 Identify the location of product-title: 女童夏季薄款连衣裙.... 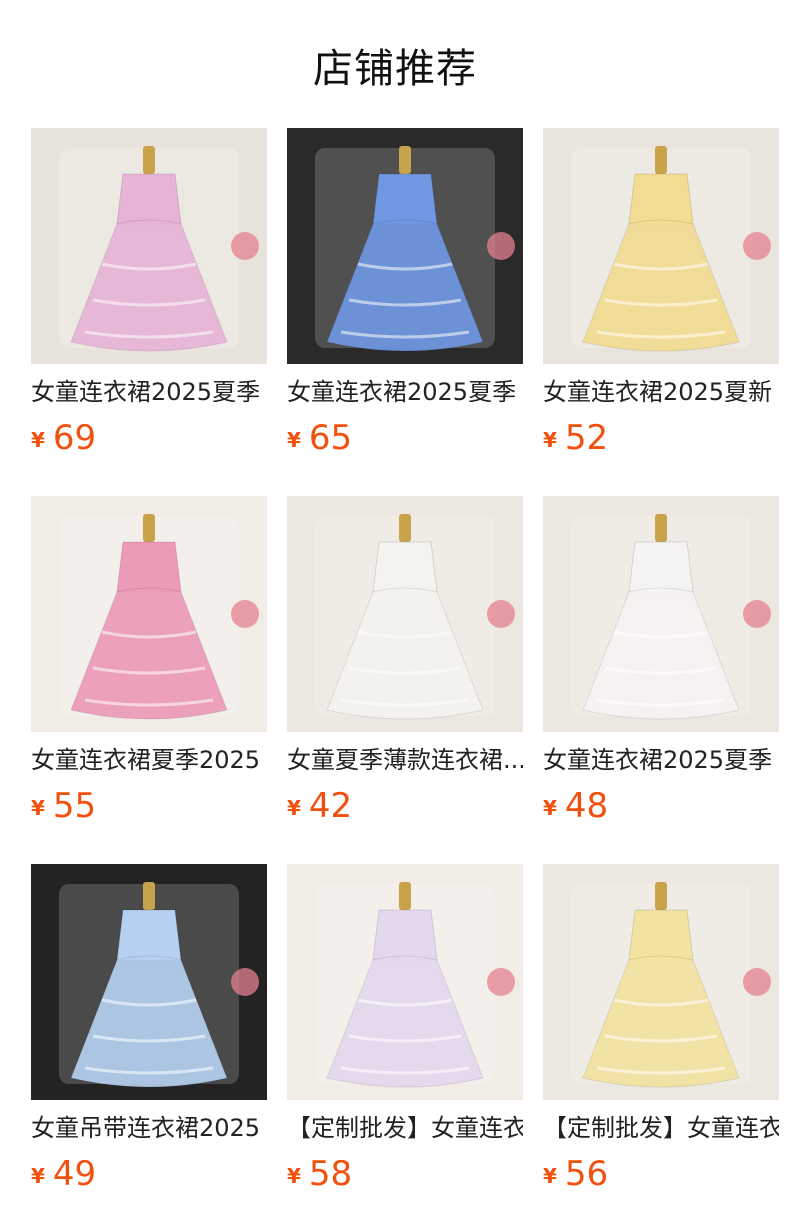
(405, 760).